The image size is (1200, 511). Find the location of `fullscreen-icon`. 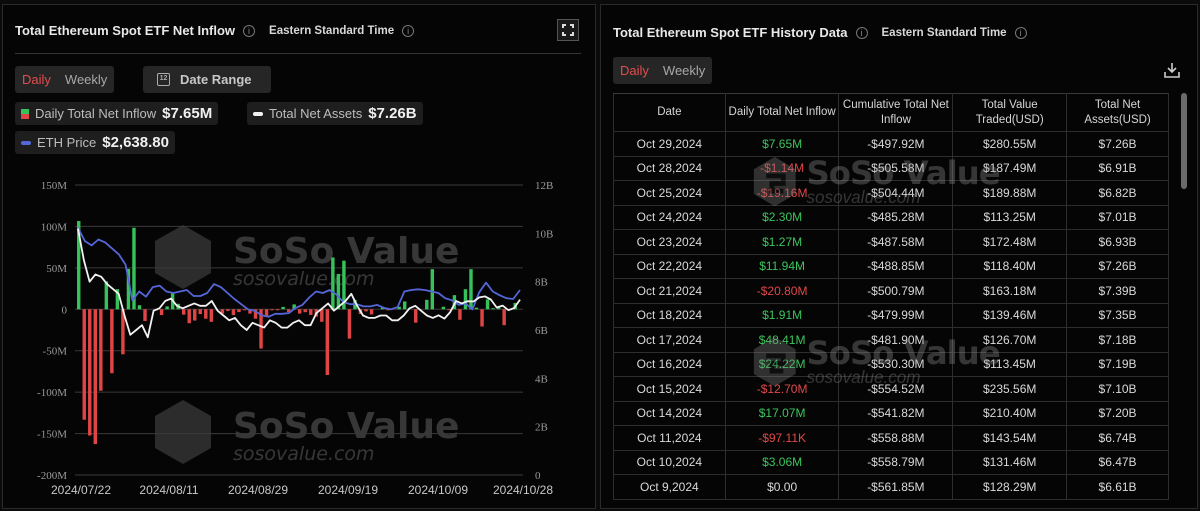

fullscreen-icon is located at coordinates (568, 30).